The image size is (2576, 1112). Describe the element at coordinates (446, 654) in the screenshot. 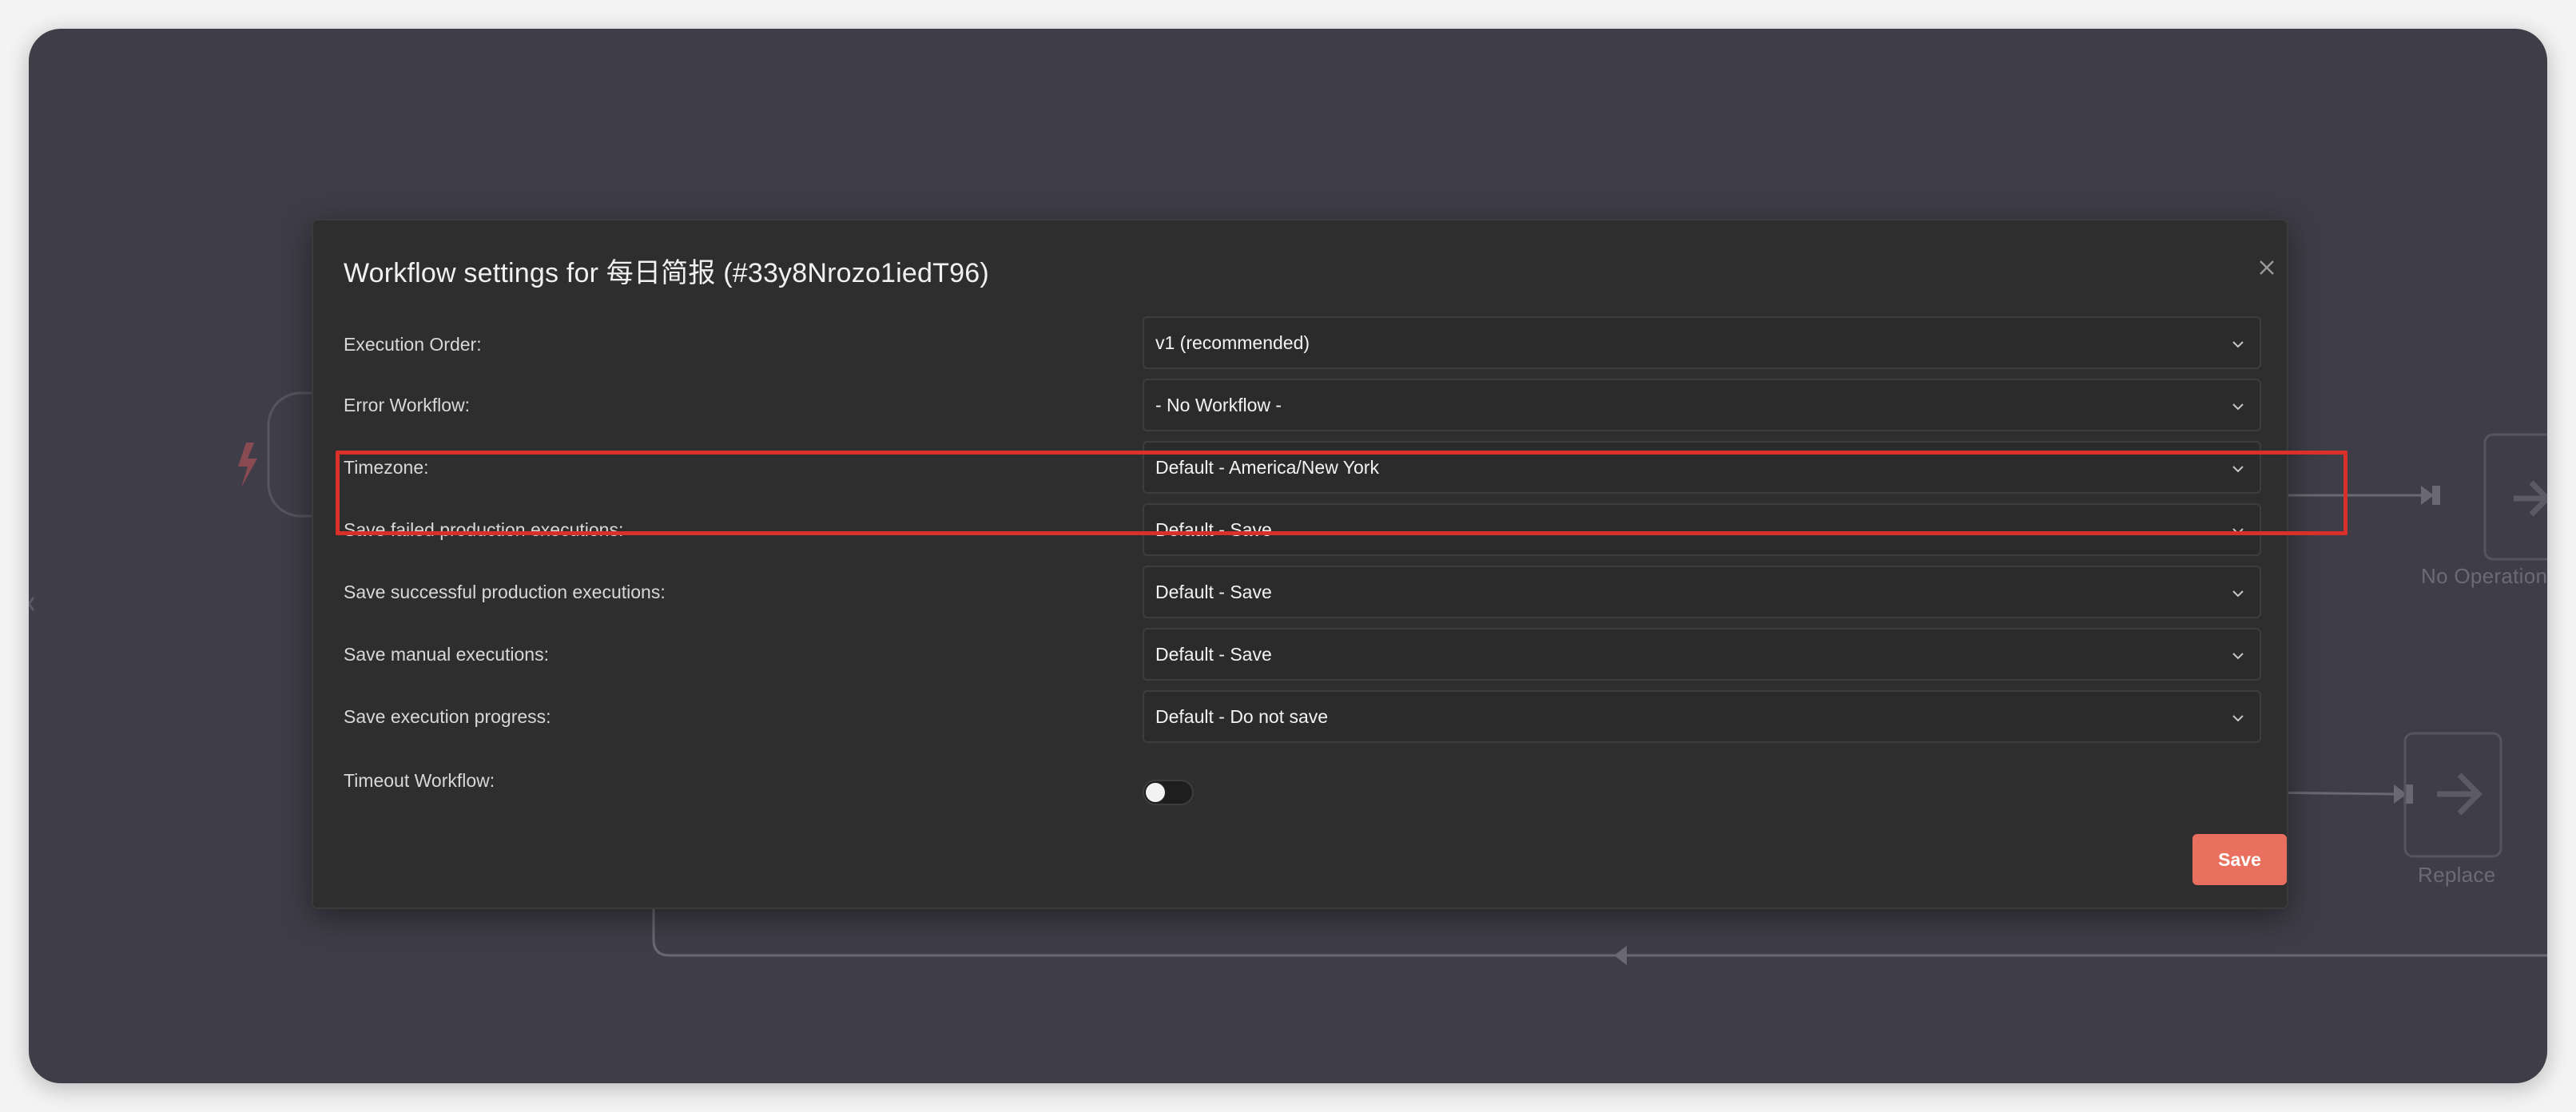

I see `save-manual-executions-label: Save manual executions:` at that location.